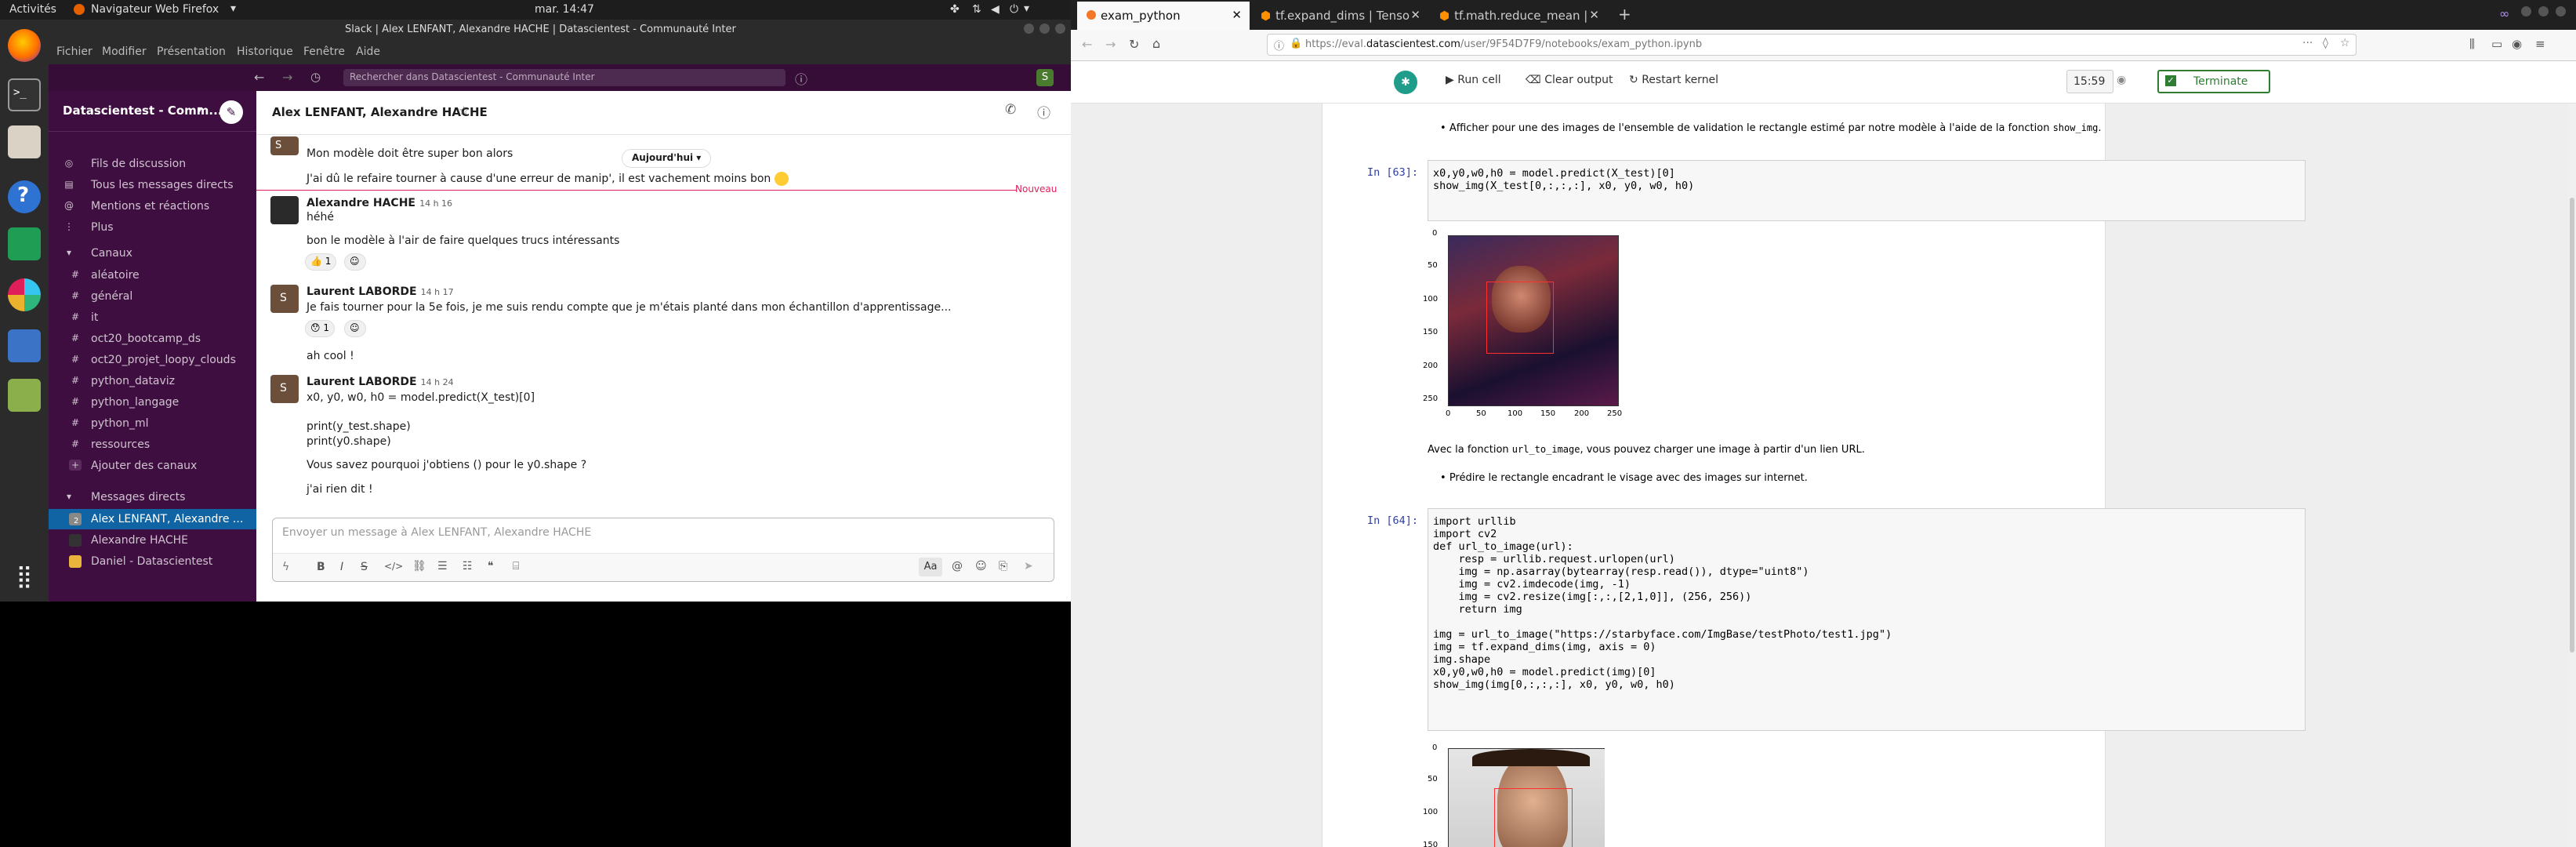  What do you see at coordinates (977, 9) in the screenshot?
I see `network-icon: ⇅` at bounding box center [977, 9].